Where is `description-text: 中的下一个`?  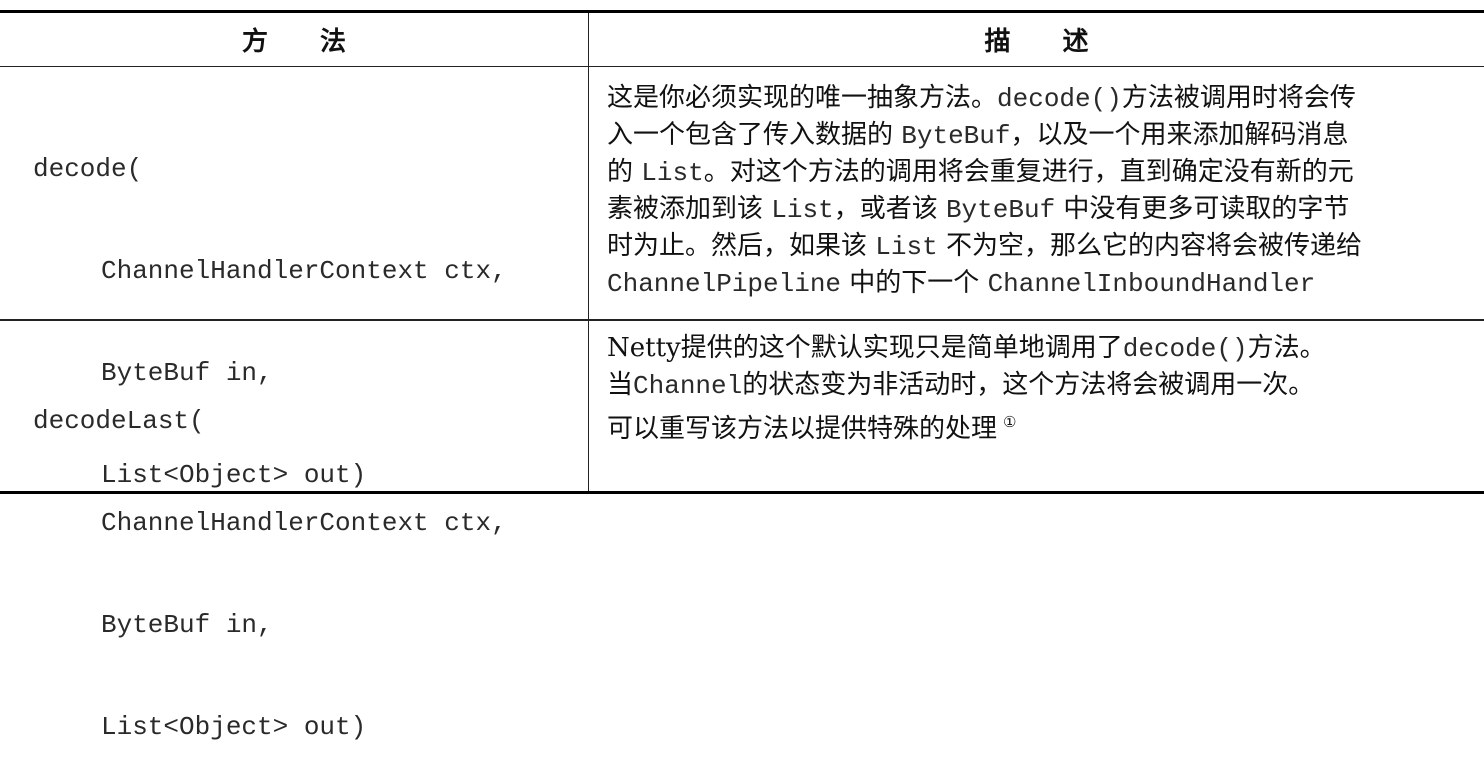
description-text: 中的下一个 is located at coordinates (914, 283).